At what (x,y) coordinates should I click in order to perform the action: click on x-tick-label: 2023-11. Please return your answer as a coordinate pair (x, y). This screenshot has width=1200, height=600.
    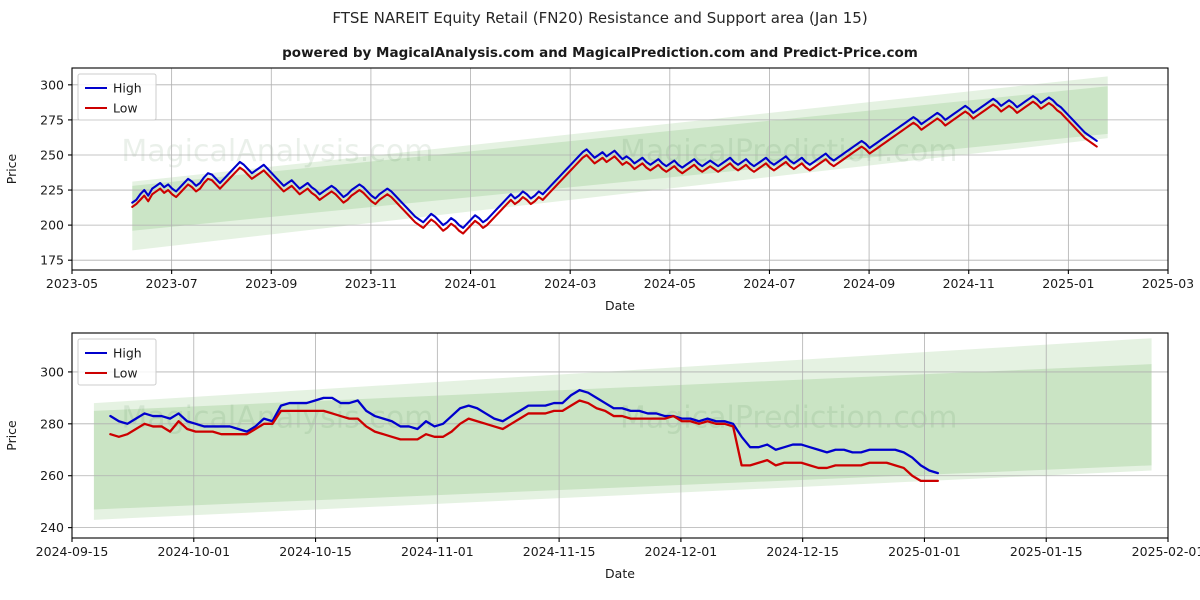
    Looking at the image, I should click on (371, 283).